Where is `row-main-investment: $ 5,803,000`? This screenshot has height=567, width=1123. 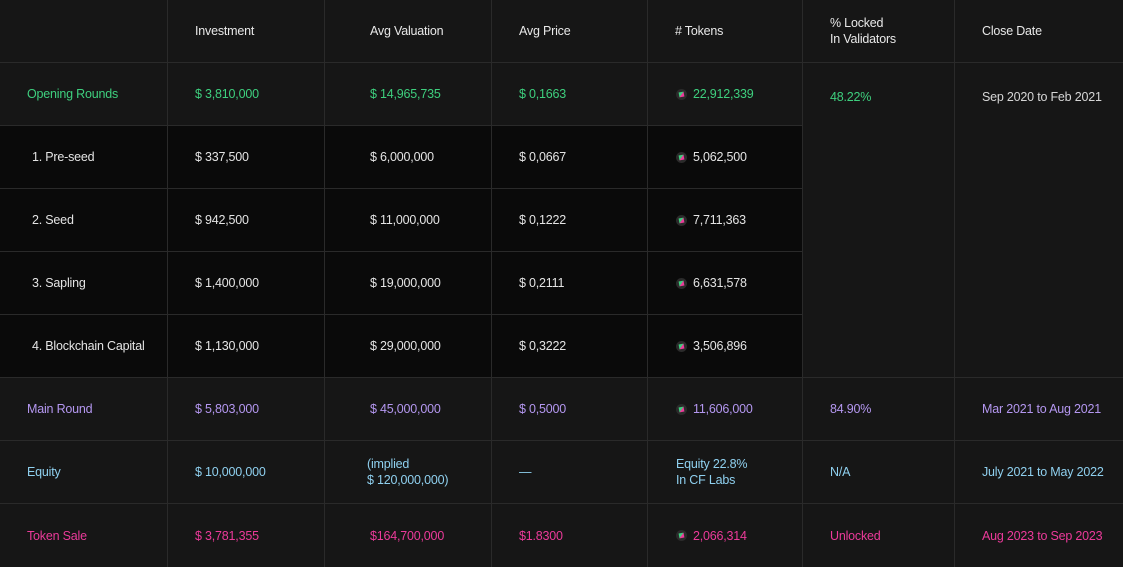
row-main-investment: $ 5,803,000 is located at coordinates (246, 409).